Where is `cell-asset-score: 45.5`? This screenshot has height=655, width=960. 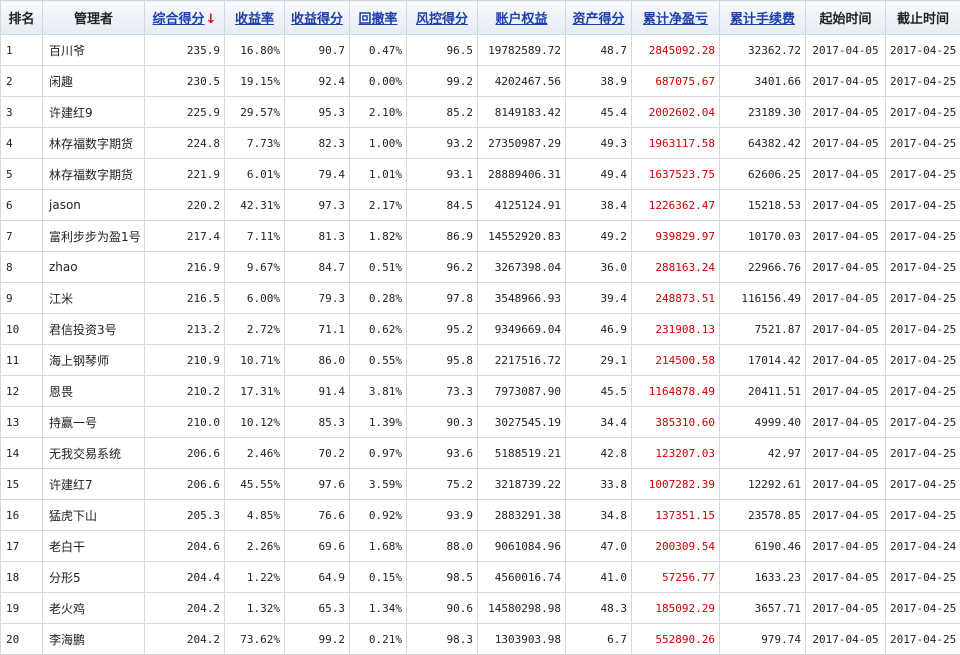
cell-asset-score: 45.5 is located at coordinates (599, 391).